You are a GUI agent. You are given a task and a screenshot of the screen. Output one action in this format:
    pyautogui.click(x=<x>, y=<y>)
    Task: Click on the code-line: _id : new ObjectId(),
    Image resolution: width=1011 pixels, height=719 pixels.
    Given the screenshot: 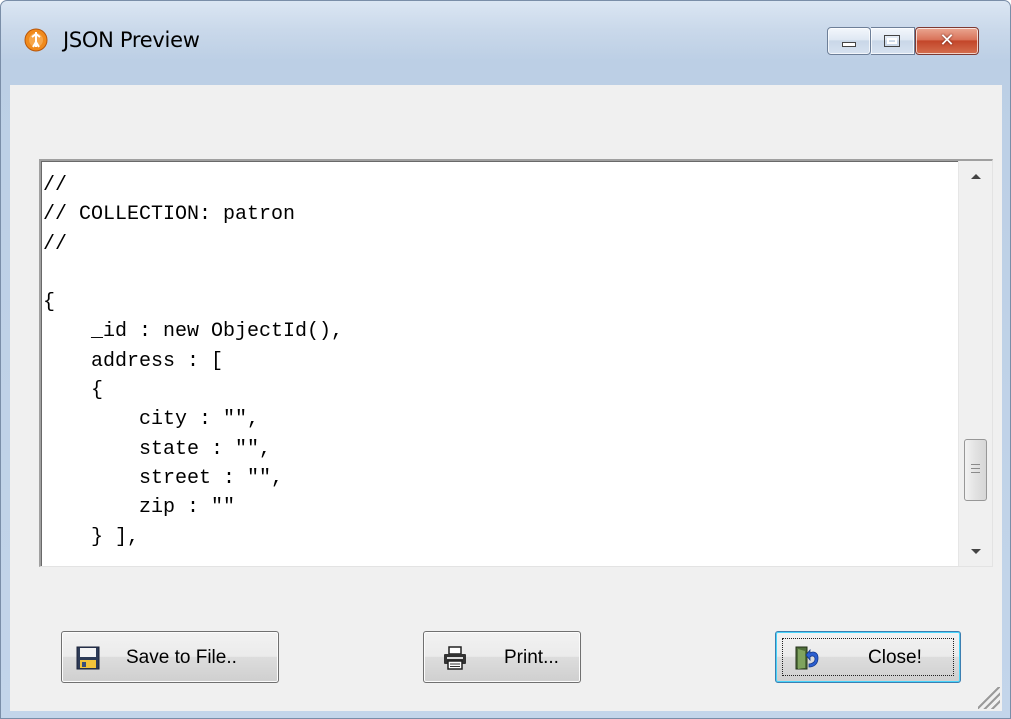 What is the action you would take?
    pyautogui.click(x=193, y=332)
    